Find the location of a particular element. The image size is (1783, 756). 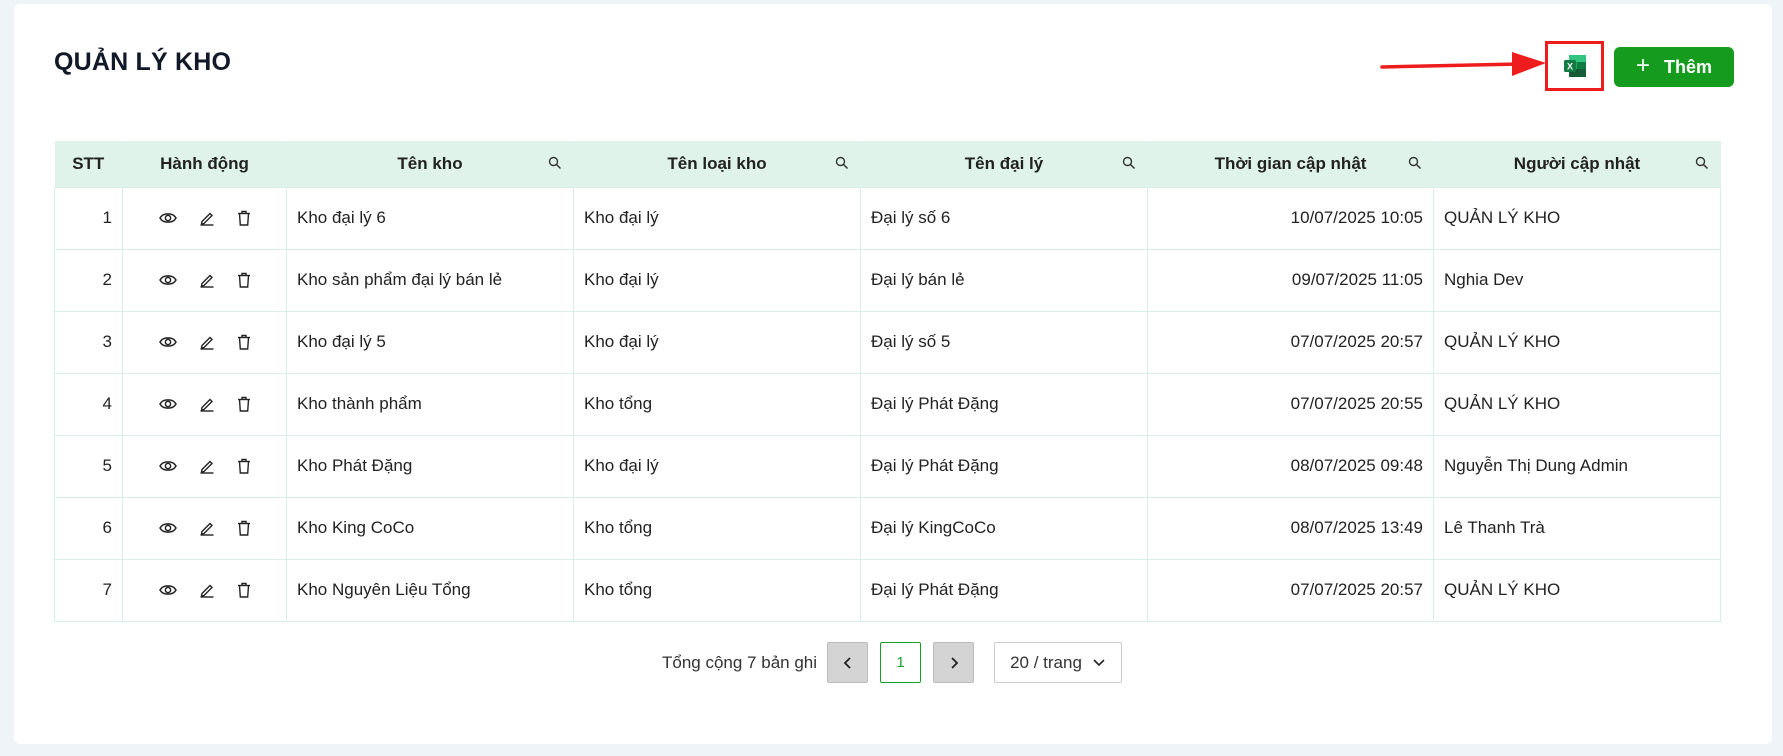

cell-ten-kho: Kho King CoCo is located at coordinates (430, 528).